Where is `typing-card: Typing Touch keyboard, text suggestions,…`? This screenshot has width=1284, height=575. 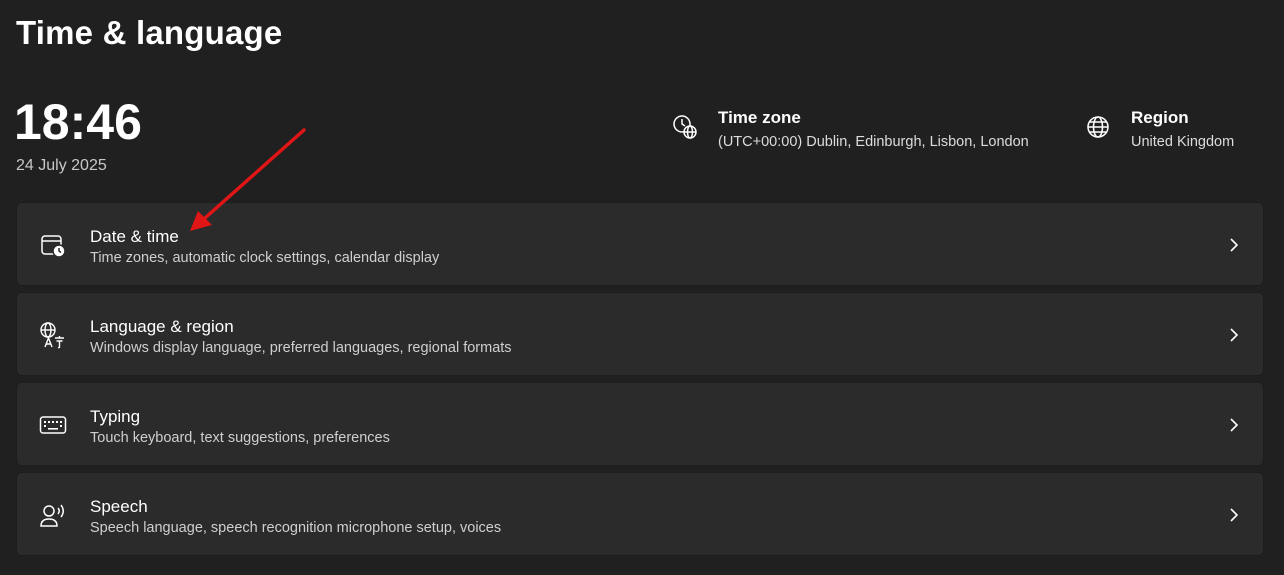 typing-card: Typing Touch keyboard, text suggestions,… is located at coordinates (640, 424).